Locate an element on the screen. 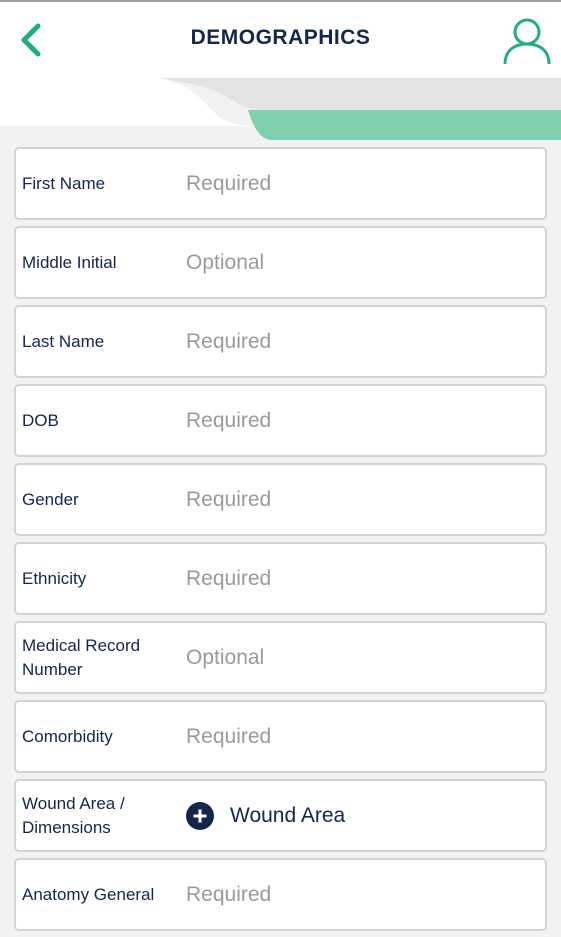  ethnicity-field: Ethnicity is located at coordinates (280, 578).